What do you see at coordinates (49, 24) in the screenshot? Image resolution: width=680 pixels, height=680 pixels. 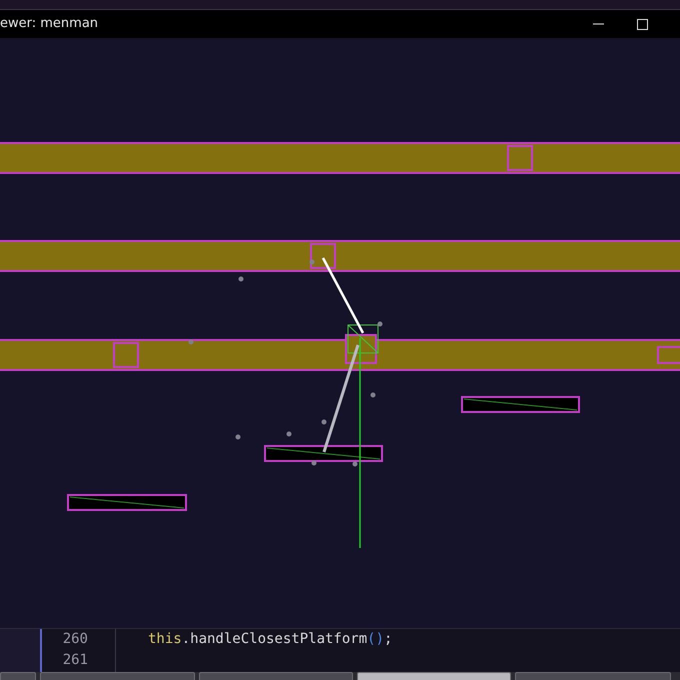 I see `window-title: ewer: menman` at bounding box center [49, 24].